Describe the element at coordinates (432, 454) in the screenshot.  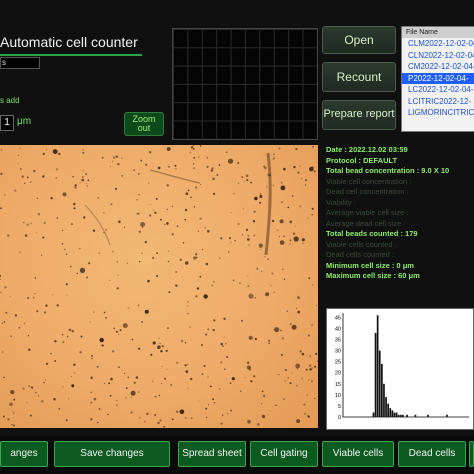
I see `dead-cells-button: Dead cells` at that location.